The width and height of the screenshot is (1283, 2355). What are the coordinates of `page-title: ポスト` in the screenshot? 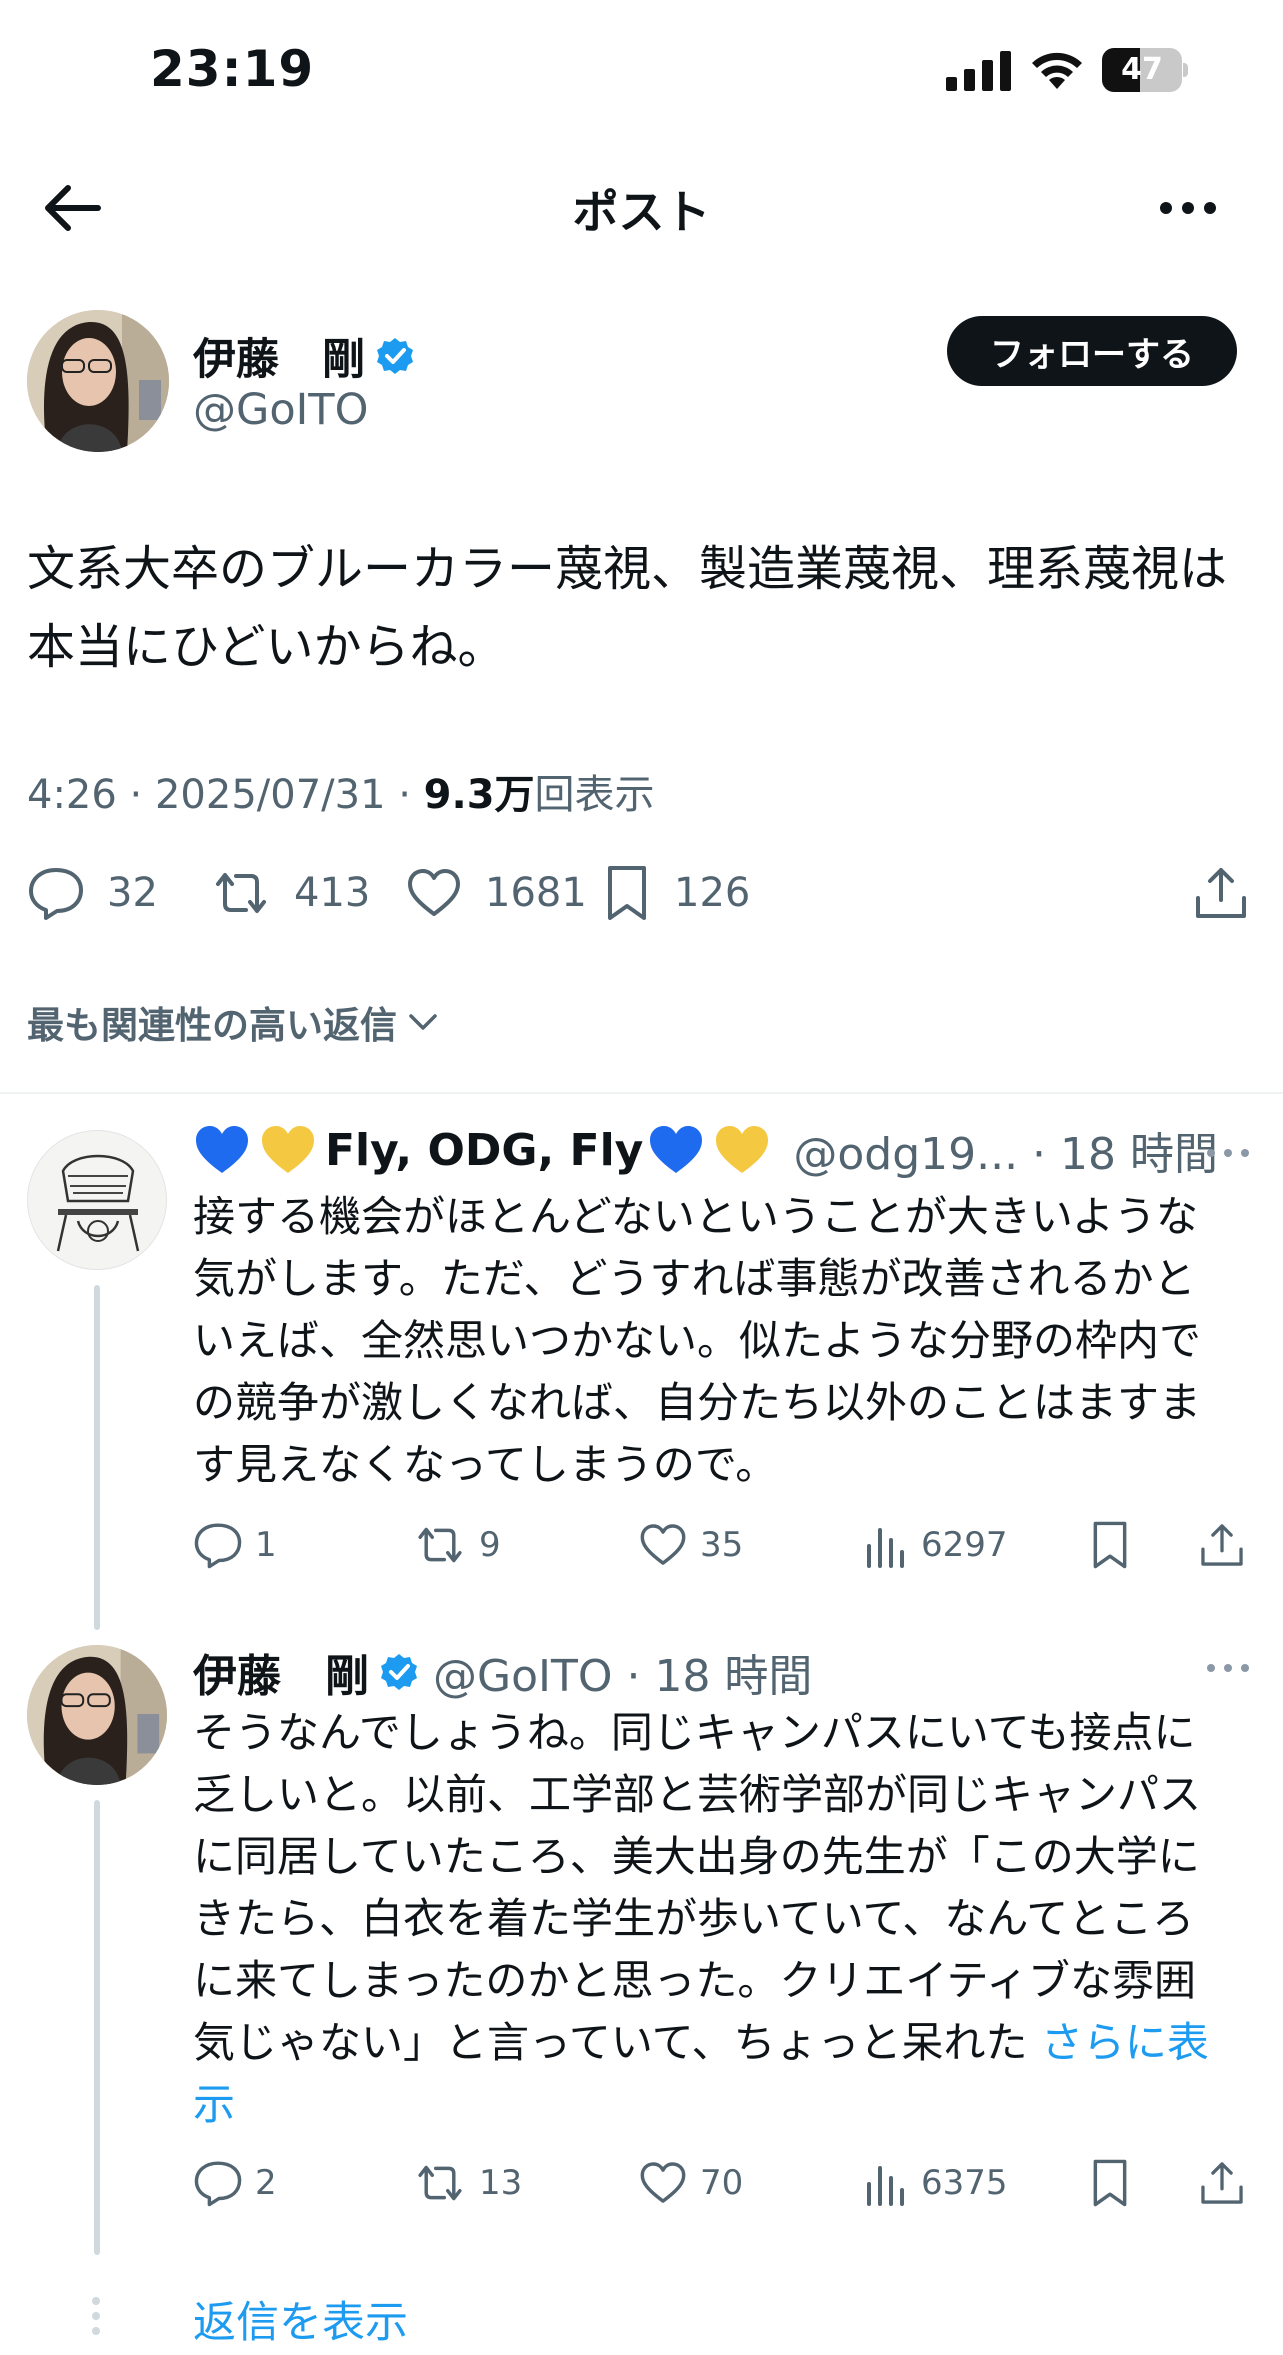 It's located at (641, 212).